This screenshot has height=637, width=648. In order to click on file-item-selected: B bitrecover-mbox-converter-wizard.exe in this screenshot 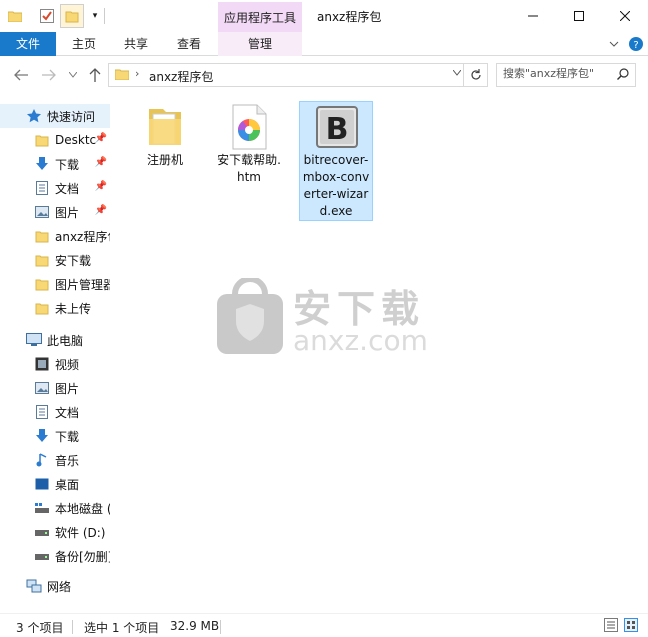, I will do `click(336, 161)`.